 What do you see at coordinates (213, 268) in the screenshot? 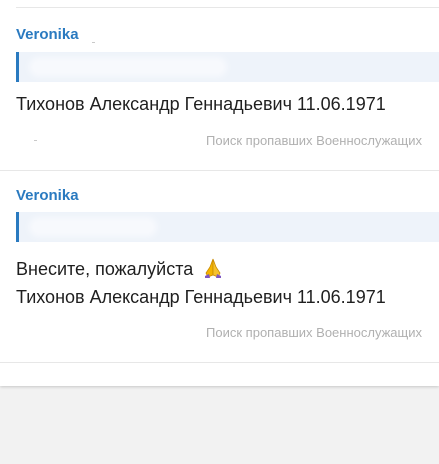
I see `praying-hands-icon` at bounding box center [213, 268].